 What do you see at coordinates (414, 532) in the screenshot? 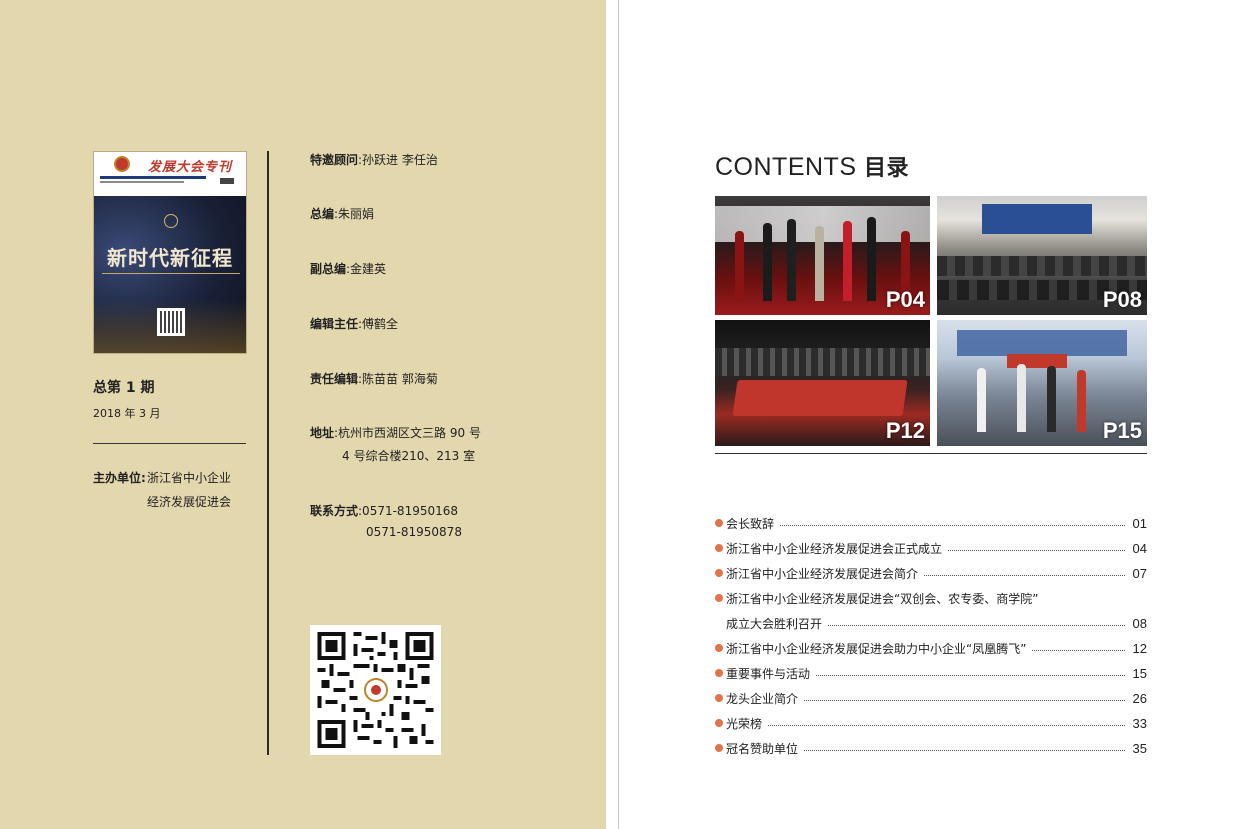
I see `staff-contact-phone2: 0571-81950878` at bounding box center [414, 532].